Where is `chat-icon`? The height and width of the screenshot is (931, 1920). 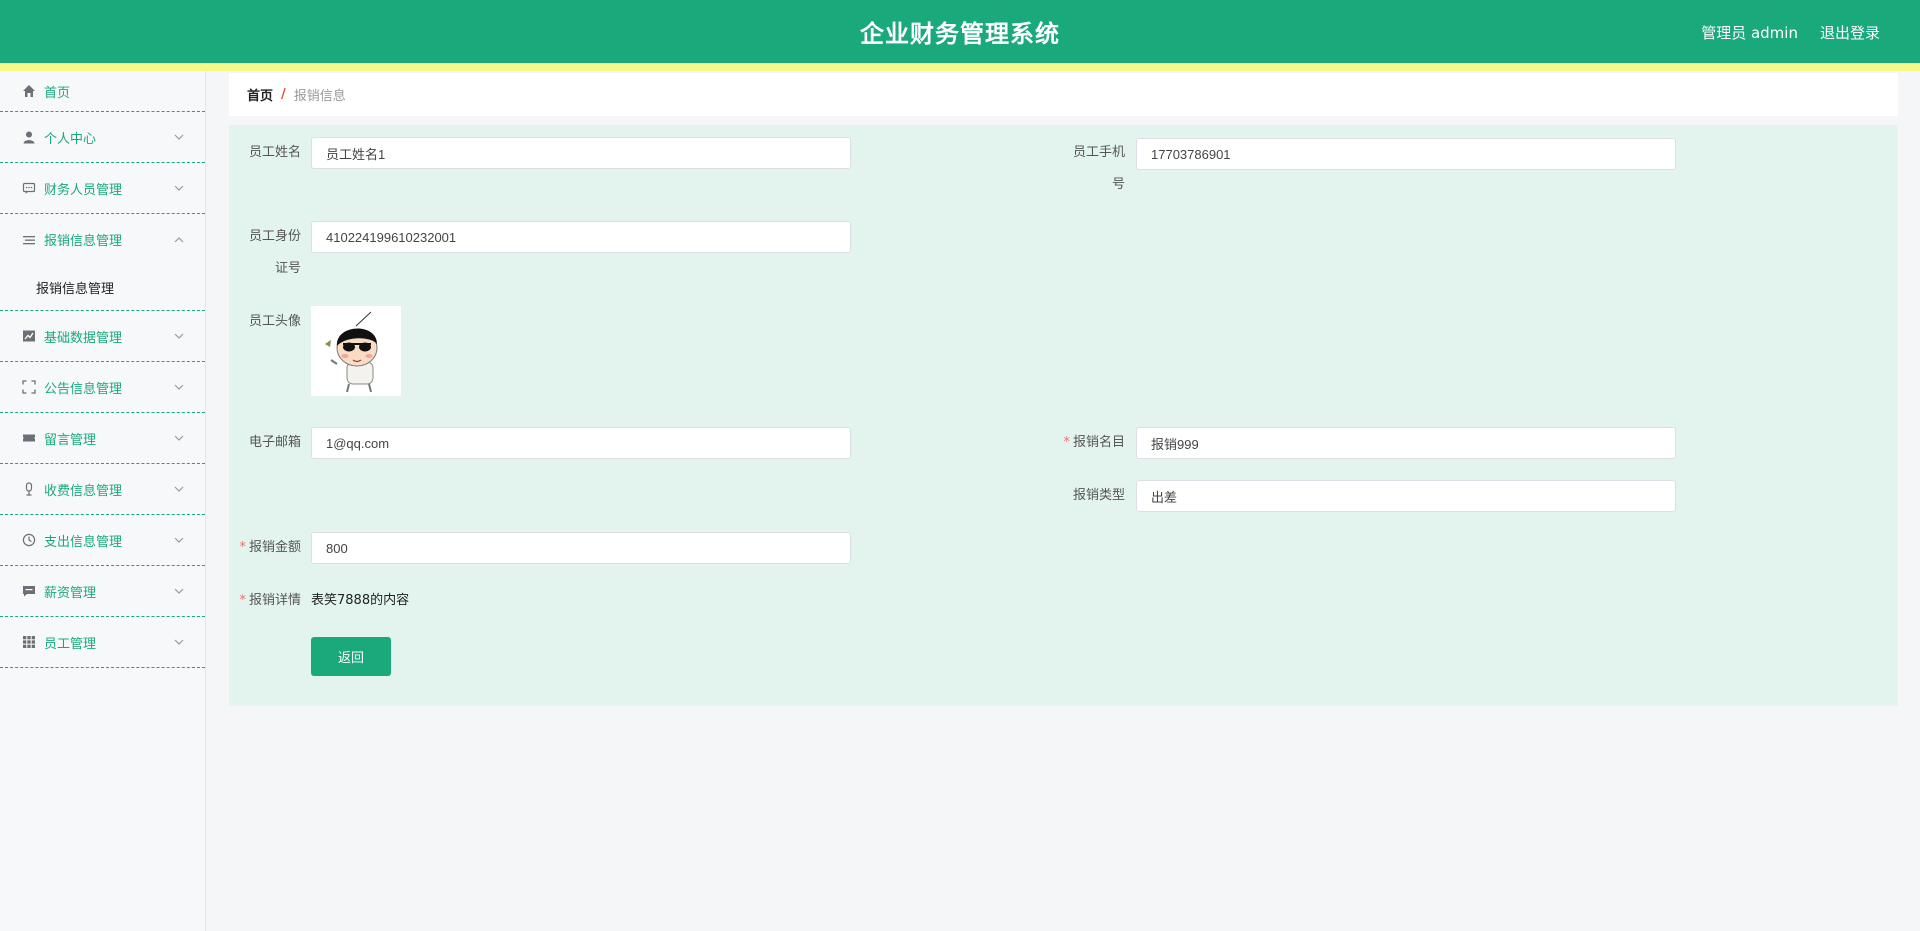 chat-icon is located at coordinates (29, 188).